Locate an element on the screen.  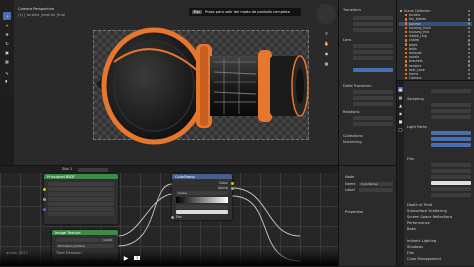
bloom-knee-field is located at coordinates (451, 171).